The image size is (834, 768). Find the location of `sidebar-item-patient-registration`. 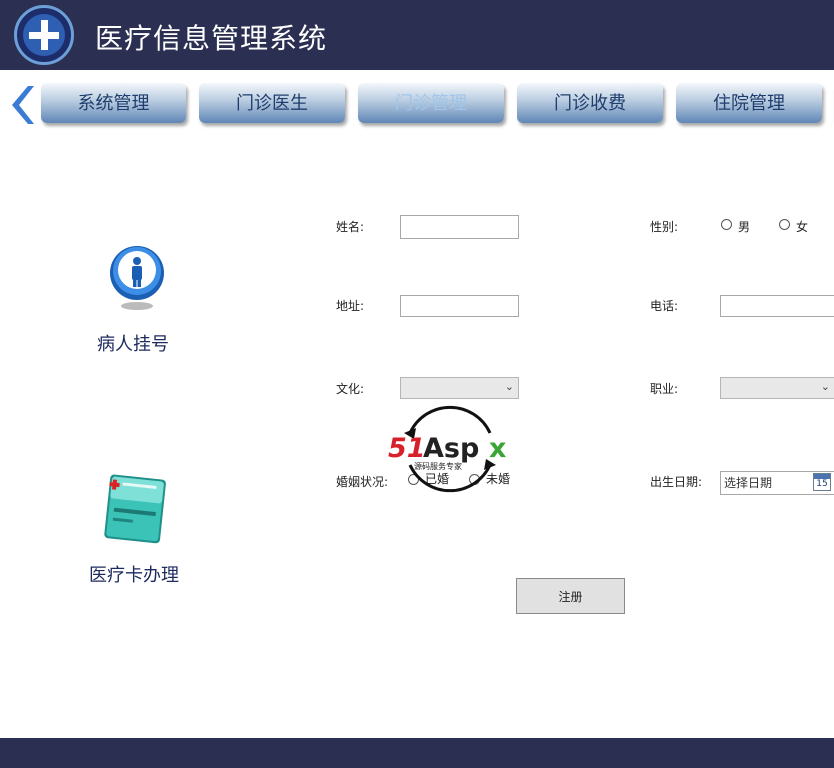

sidebar-item-patient-registration is located at coordinates (137, 277).